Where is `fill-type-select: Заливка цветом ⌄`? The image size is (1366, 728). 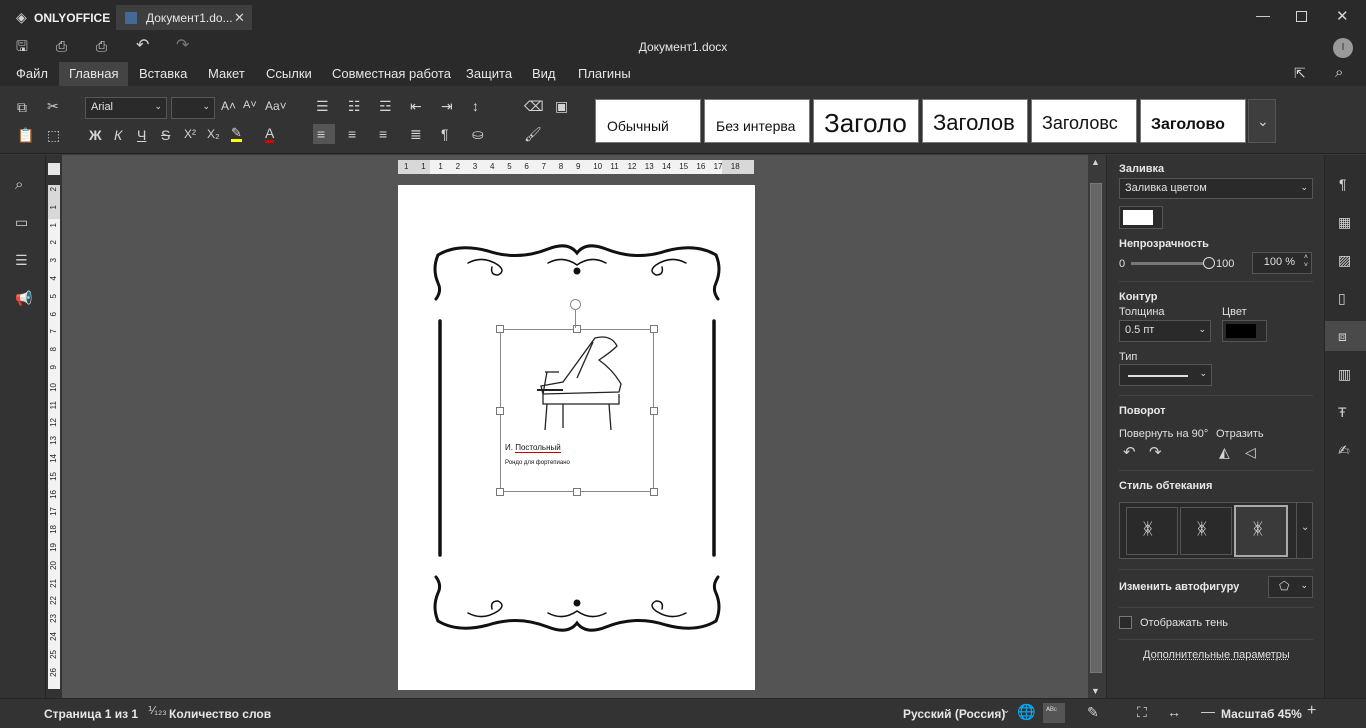
fill-type-select: Заливка цветом ⌄ is located at coordinates (1216, 188).